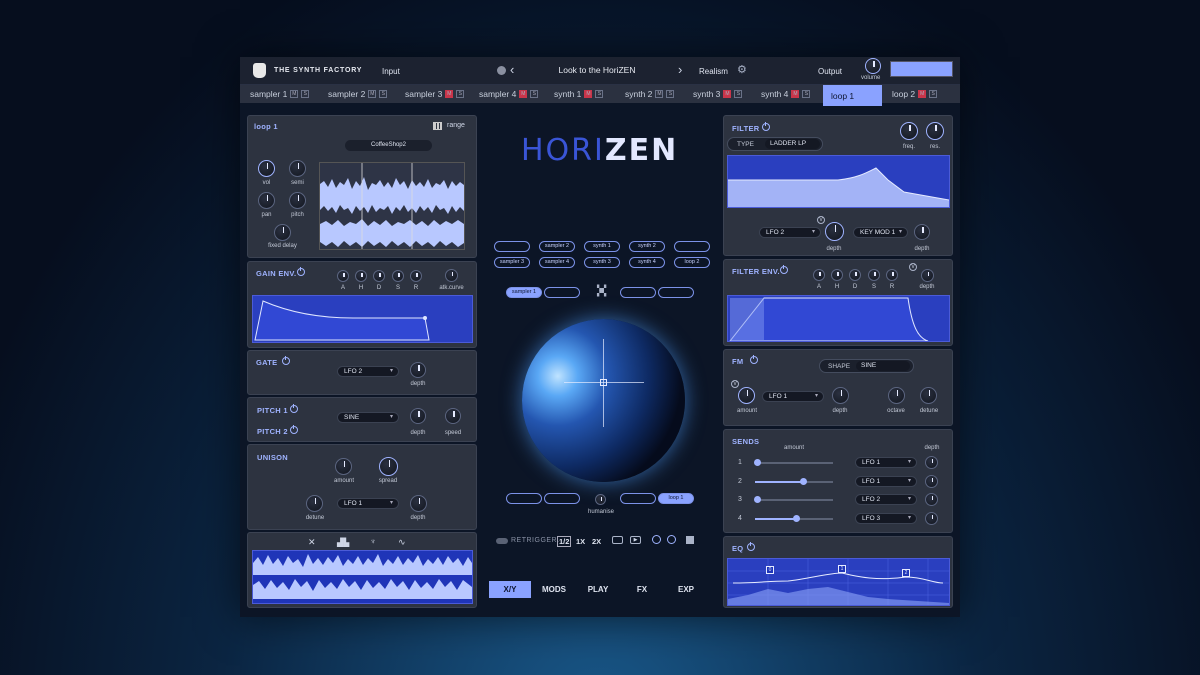  Describe the element at coordinates (600, 499) in the screenshot. I see `humanise-knob` at that location.